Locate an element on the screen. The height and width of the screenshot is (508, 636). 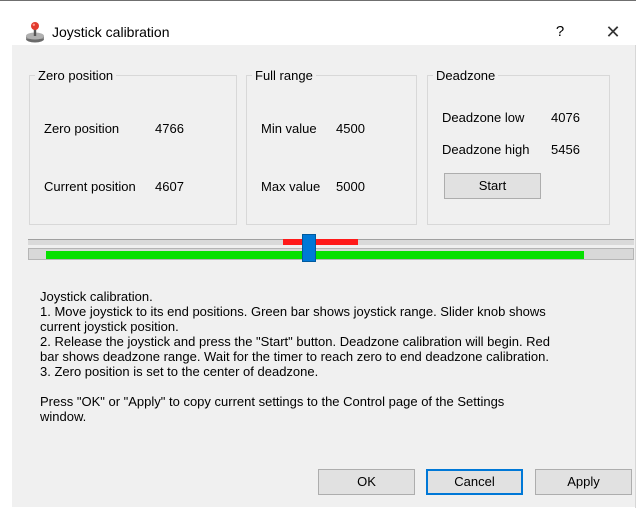
window-title: Joystick calibration is located at coordinates (111, 32).